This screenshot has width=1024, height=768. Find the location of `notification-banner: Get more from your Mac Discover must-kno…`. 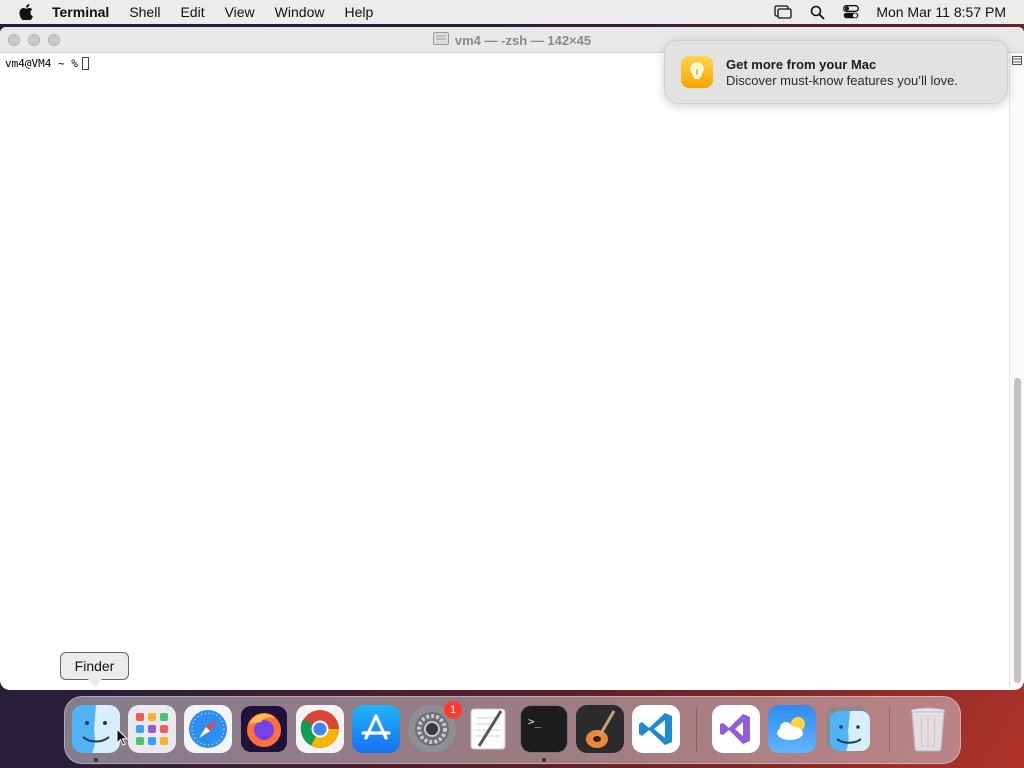

notification-banner: Get more from your Mac Discover must-kno… is located at coordinates (836, 72).